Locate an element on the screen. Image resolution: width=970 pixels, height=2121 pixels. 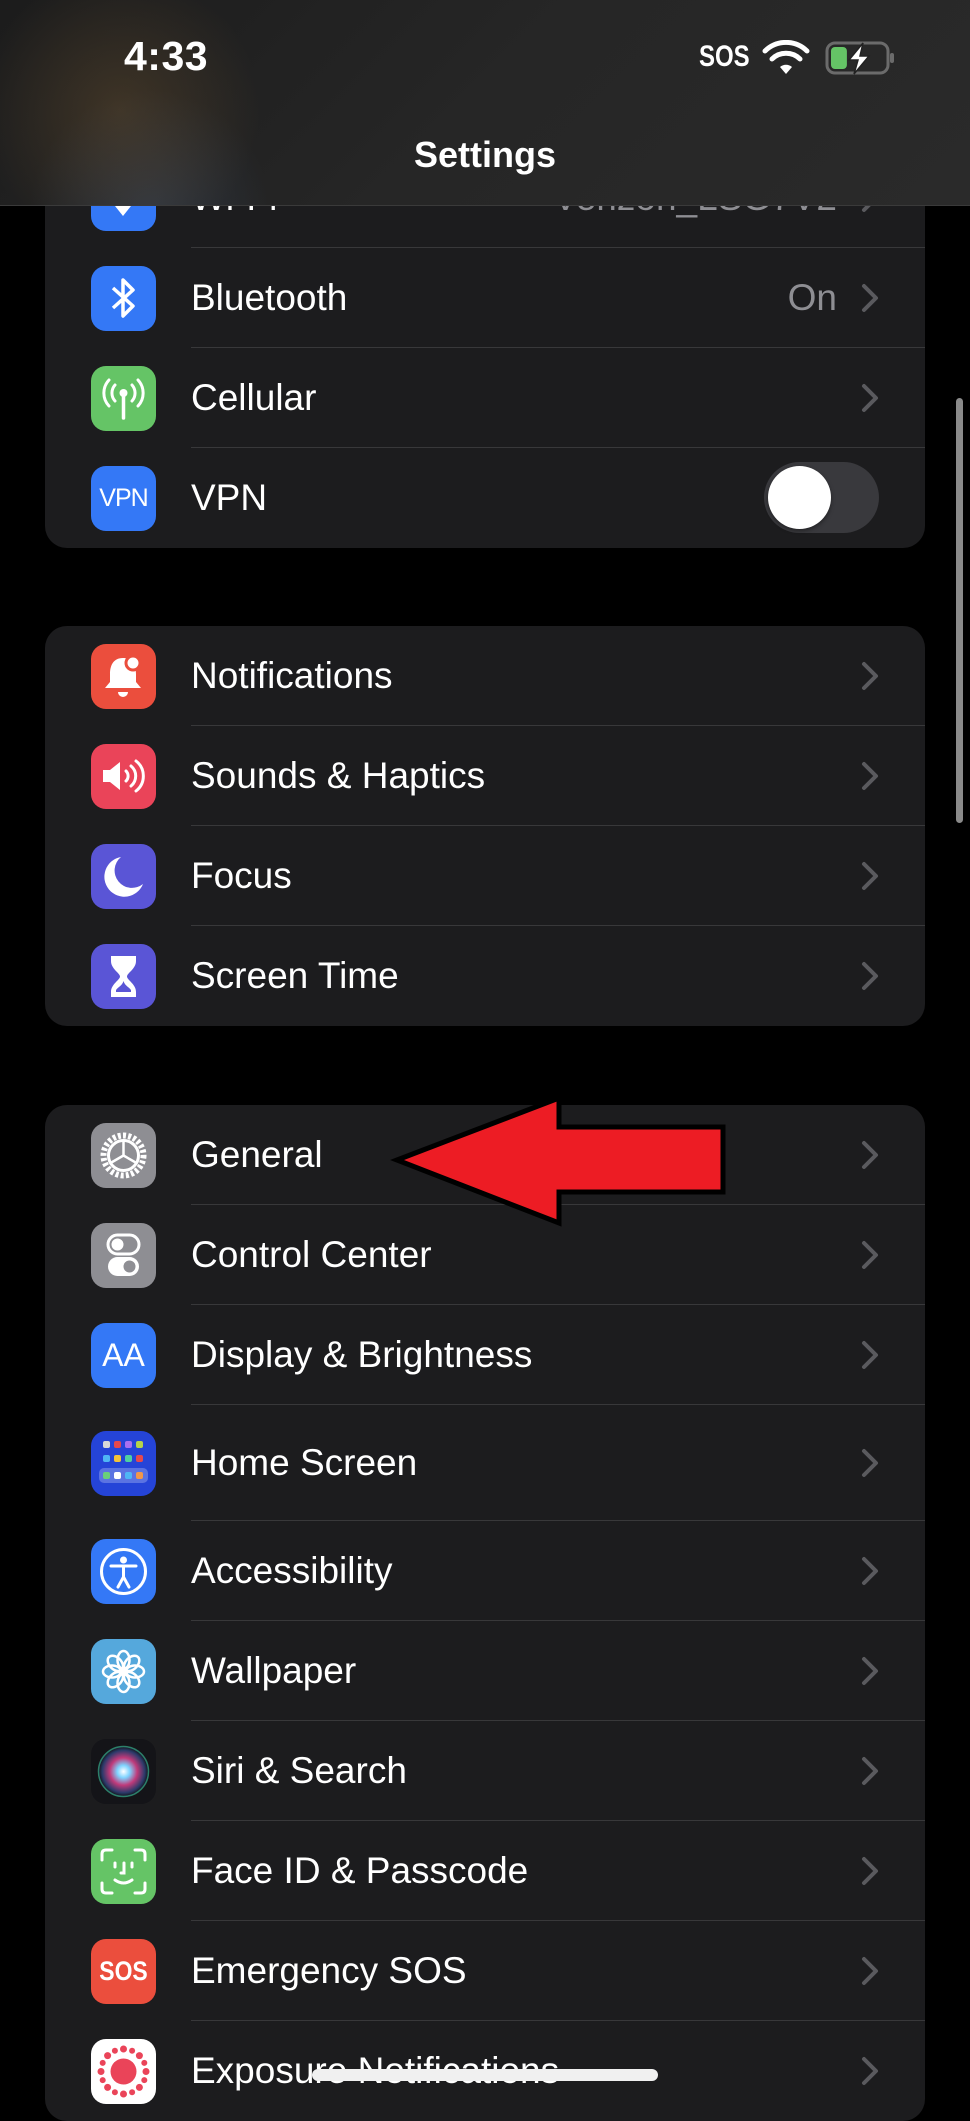
settings-row-emergency-sos: SOS Emergency SOS is located at coordinates (485, 1971).